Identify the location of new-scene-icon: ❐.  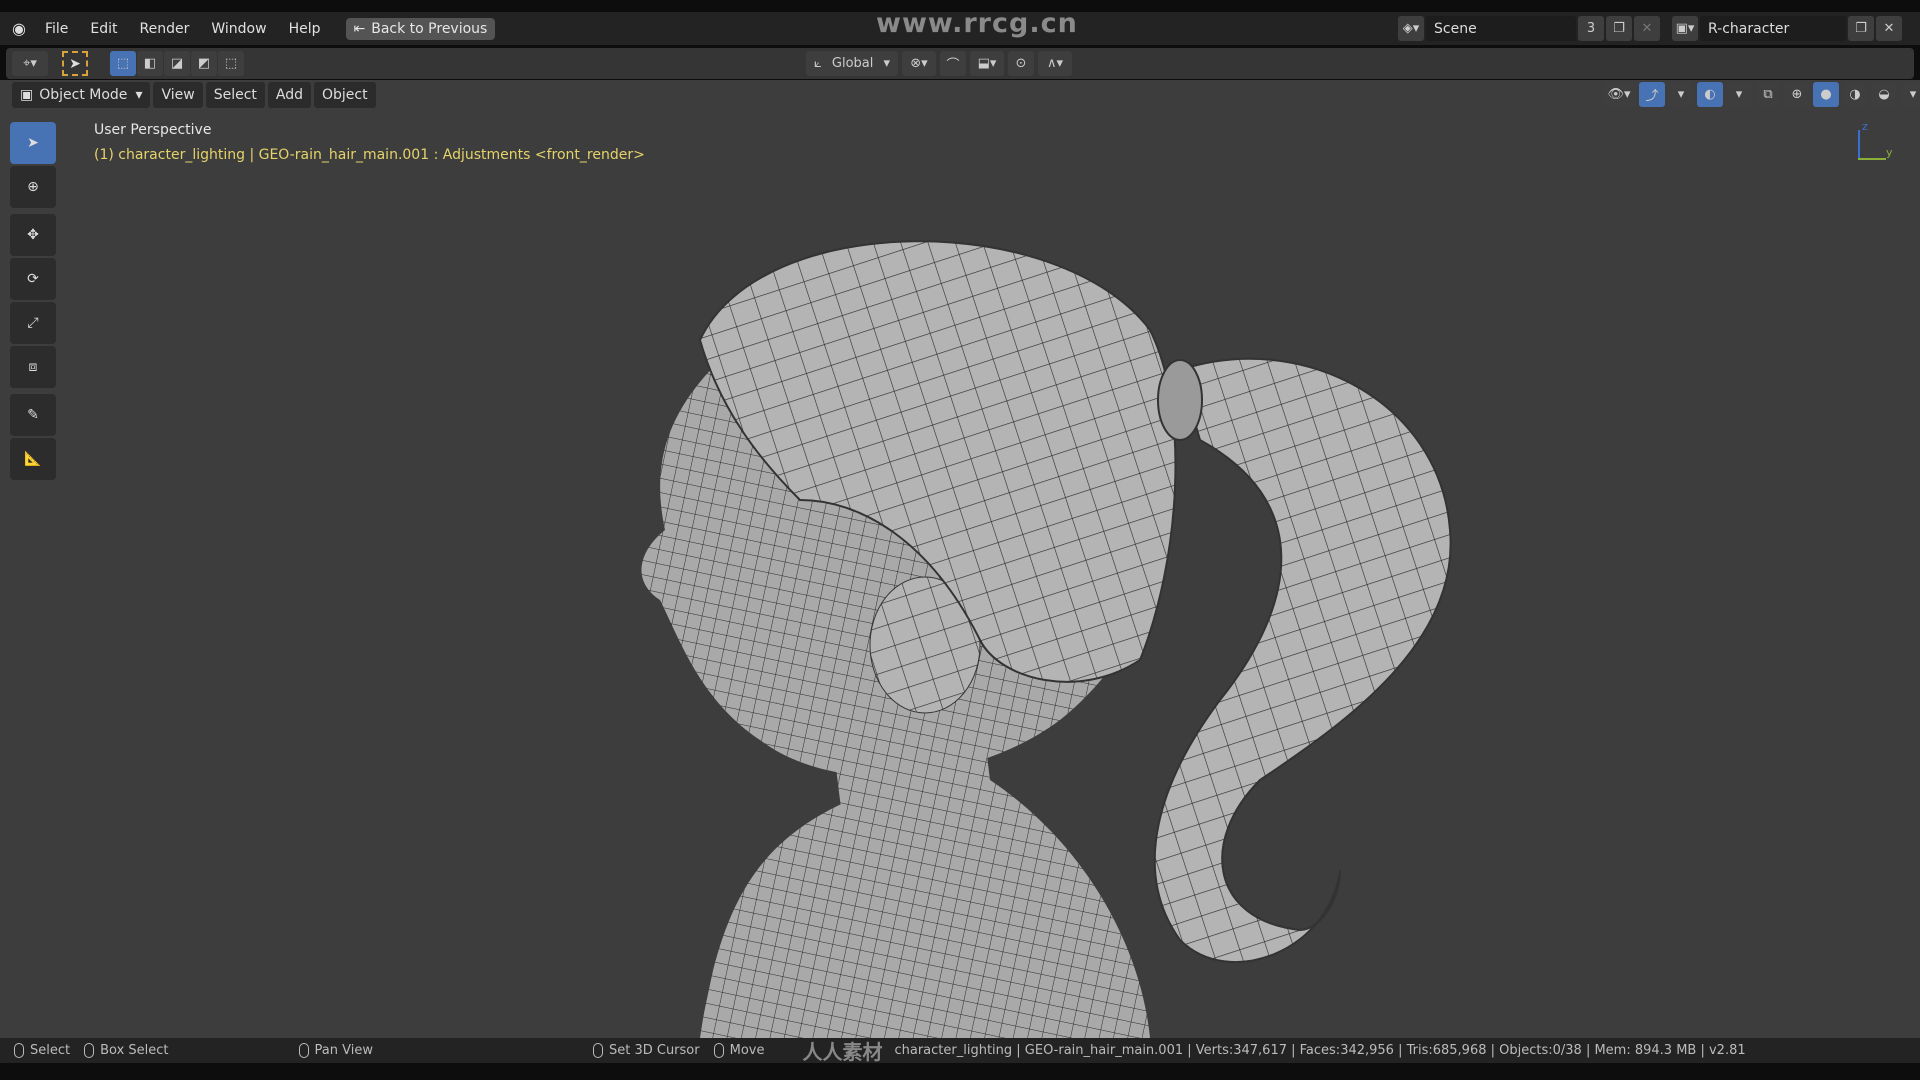
(1619, 28).